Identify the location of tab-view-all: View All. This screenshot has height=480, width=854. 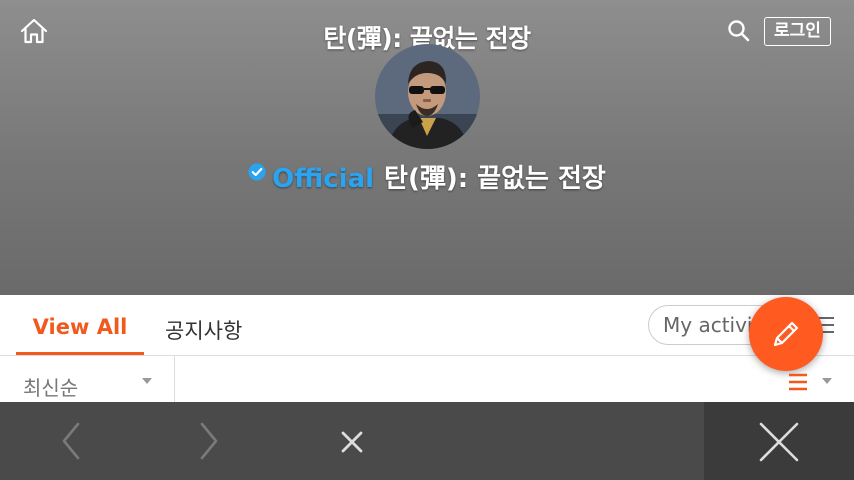
(80, 335).